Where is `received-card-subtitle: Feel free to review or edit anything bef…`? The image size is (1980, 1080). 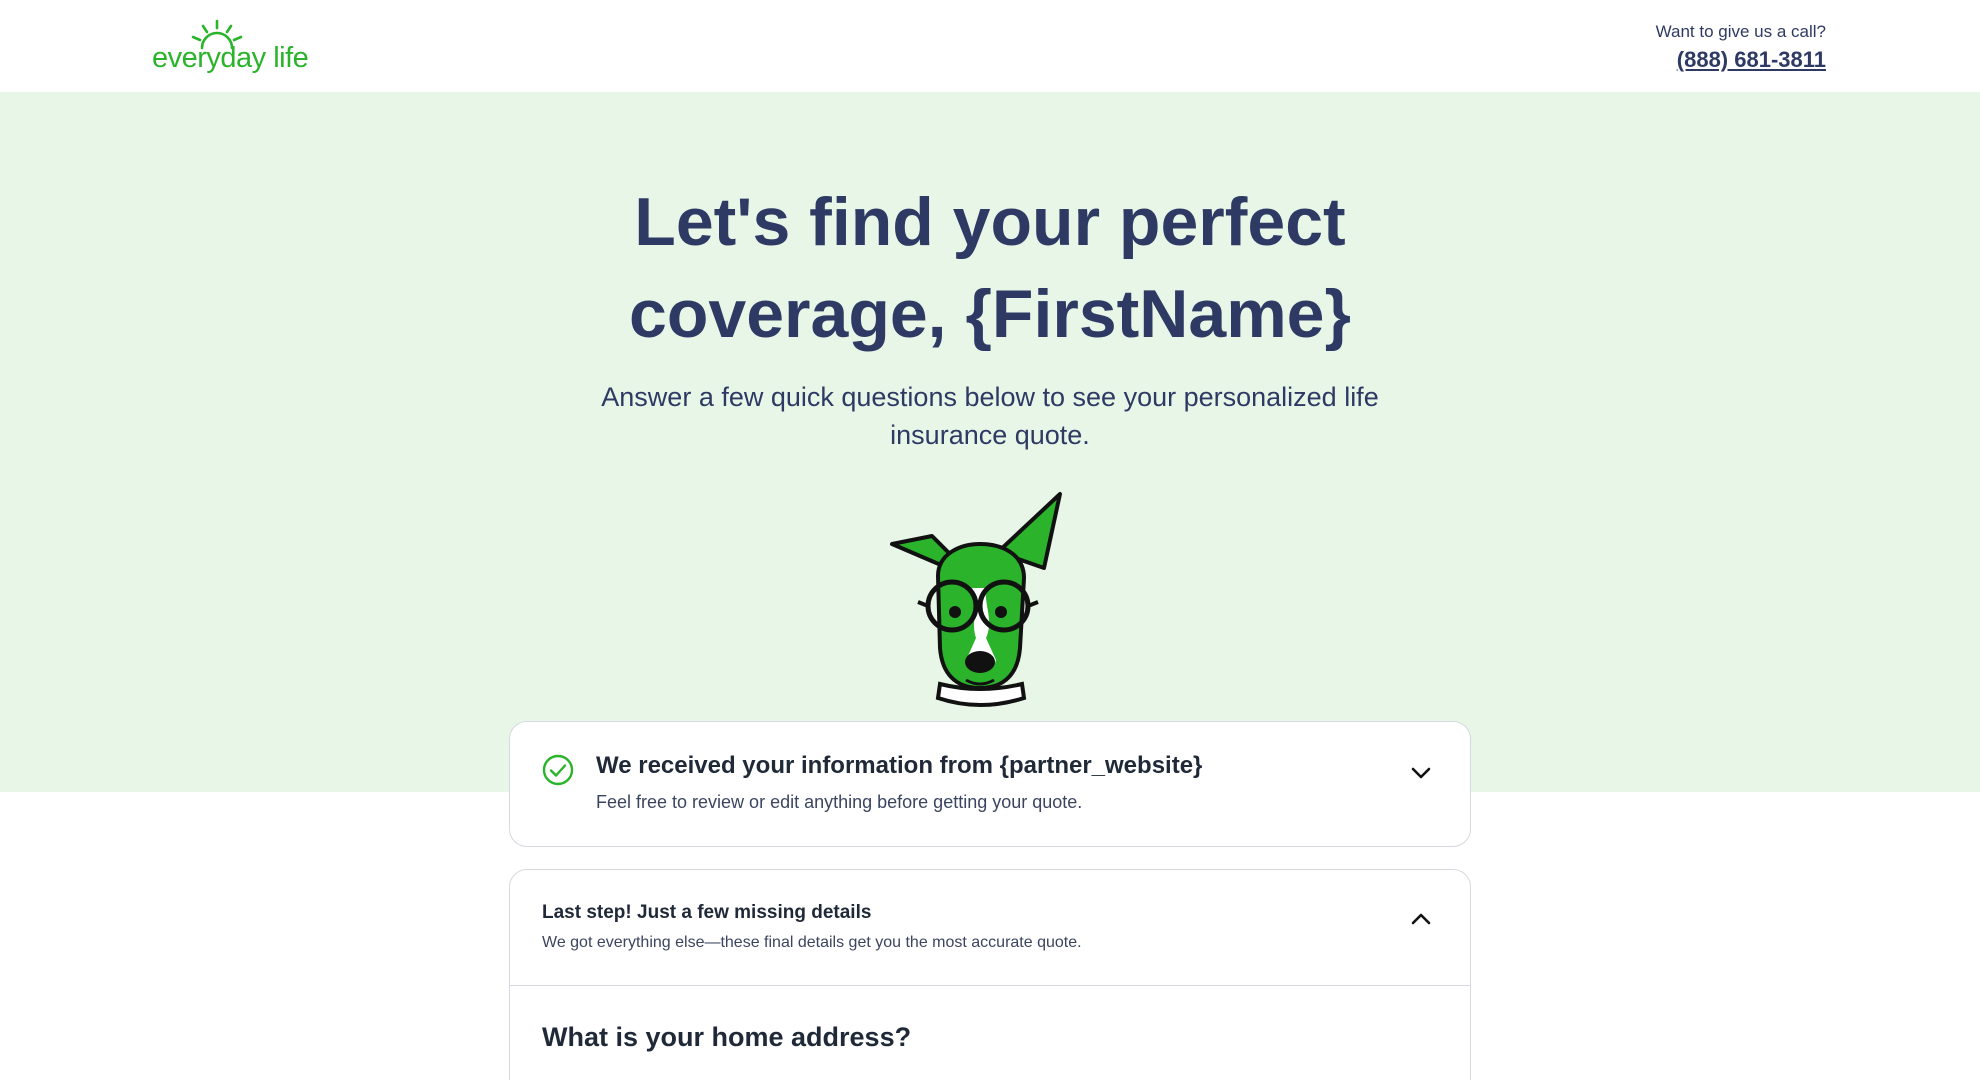 received-card-subtitle: Feel free to review or edit anything bef… is located at coordinates (839, 802).